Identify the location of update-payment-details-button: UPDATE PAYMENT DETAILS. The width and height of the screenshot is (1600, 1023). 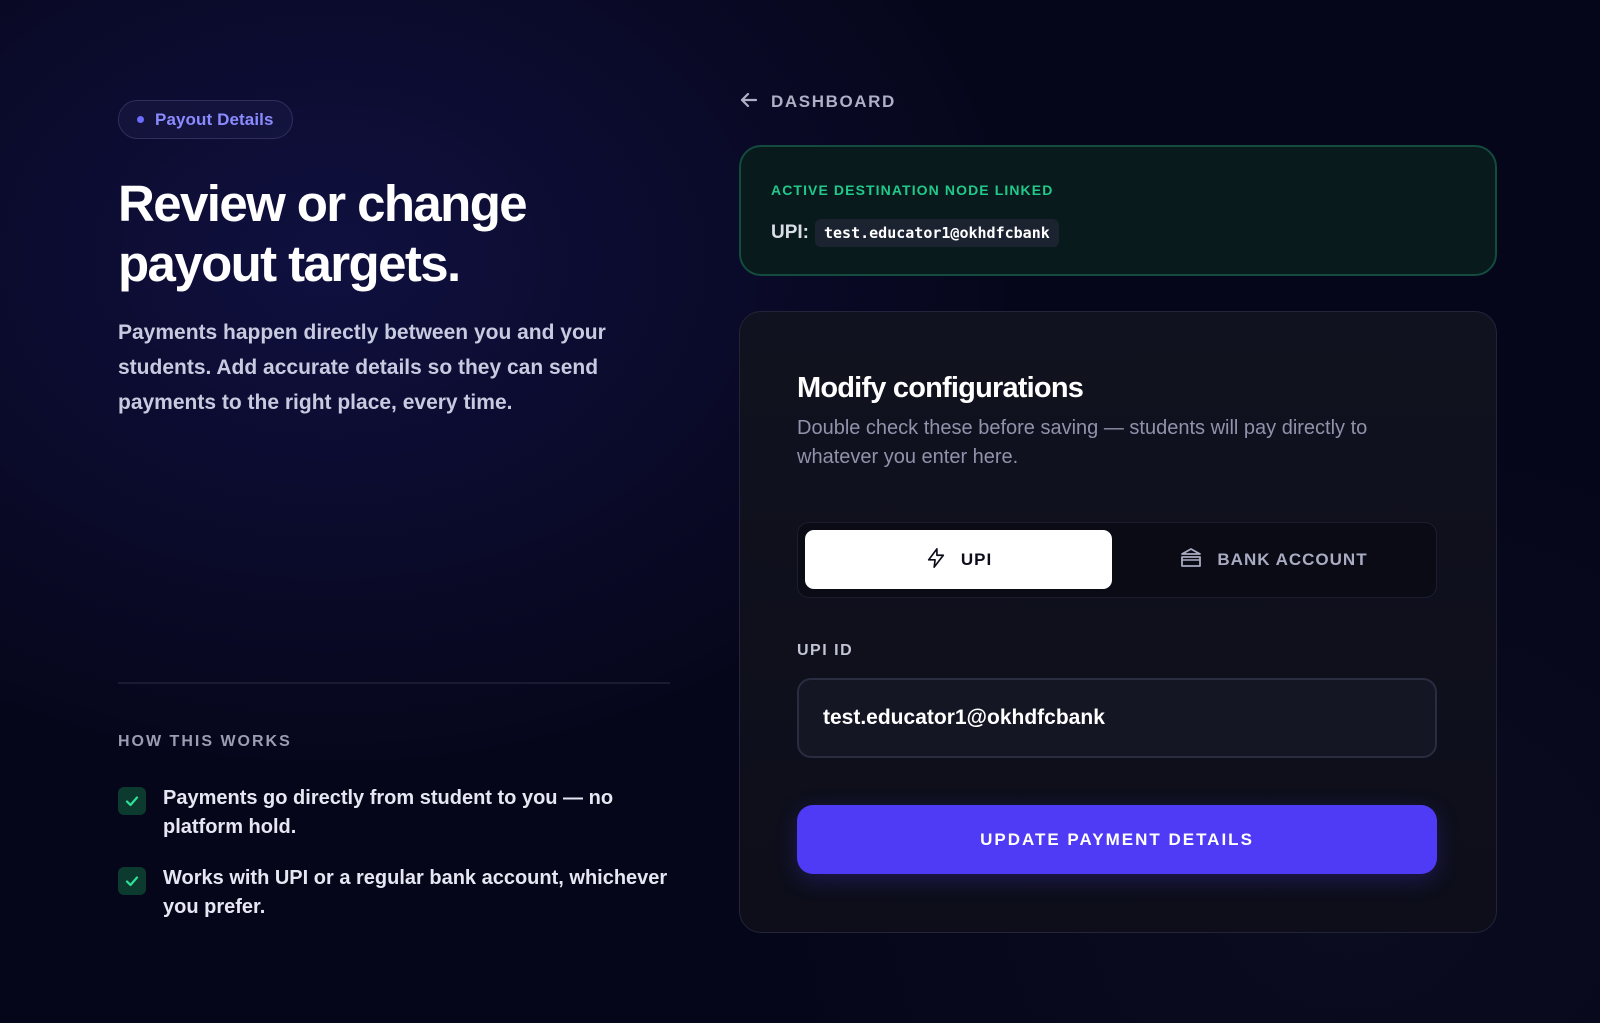
(1117, 839).